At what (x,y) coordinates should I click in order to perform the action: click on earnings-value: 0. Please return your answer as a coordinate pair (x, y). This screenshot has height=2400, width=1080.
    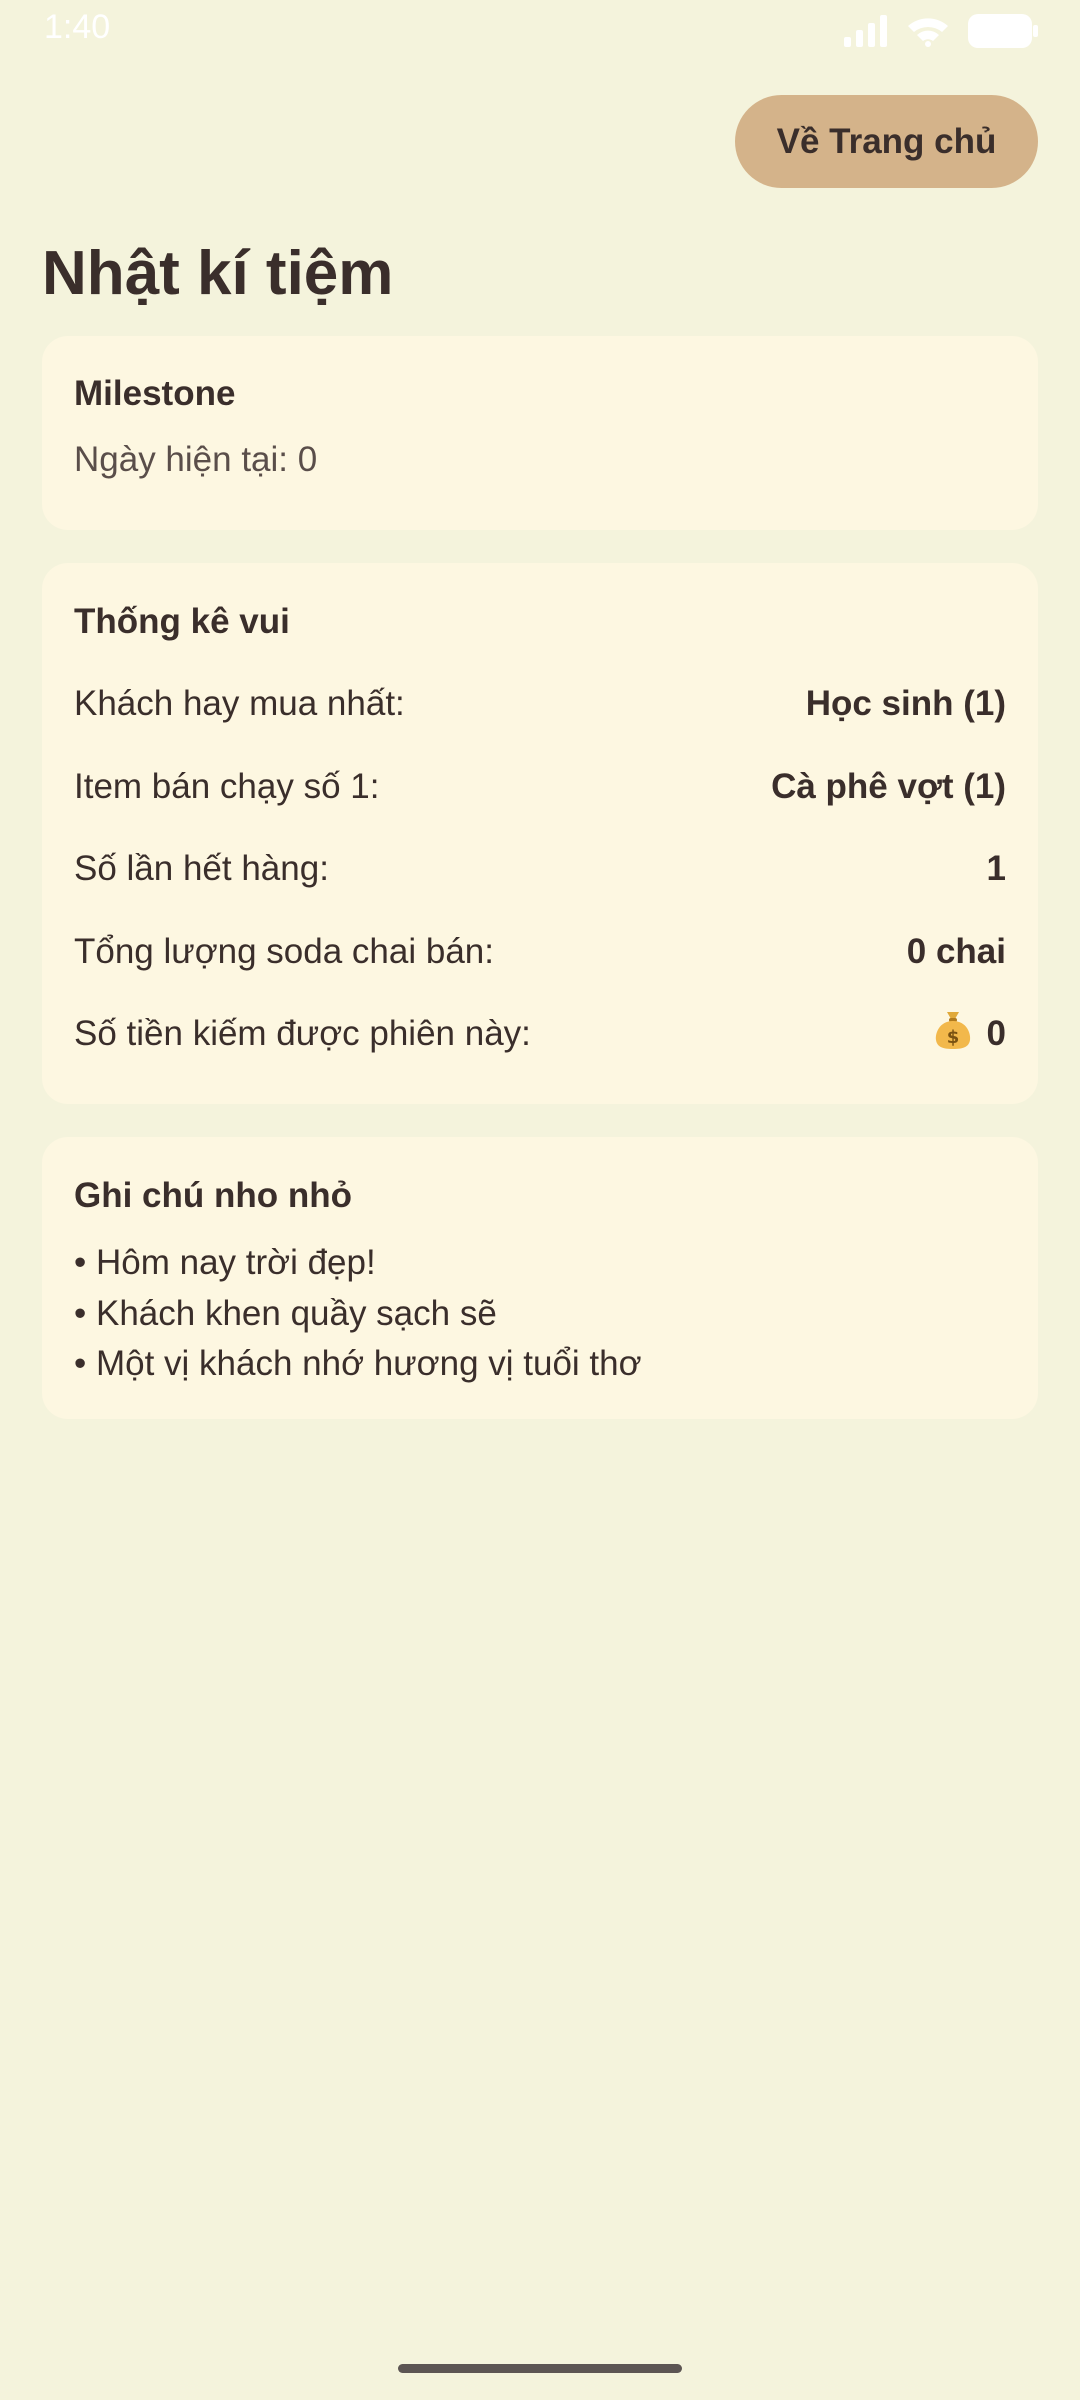
    Looking at the image, I should click on (996, 1033).